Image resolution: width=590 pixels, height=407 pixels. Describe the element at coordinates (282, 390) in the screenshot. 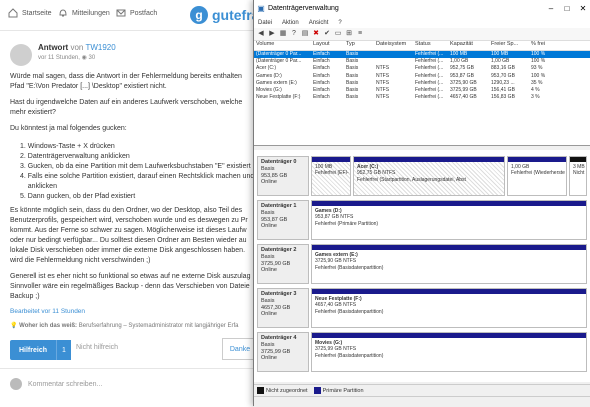

I see `legend-unallocated: Nicht zugeordnet` at that location.